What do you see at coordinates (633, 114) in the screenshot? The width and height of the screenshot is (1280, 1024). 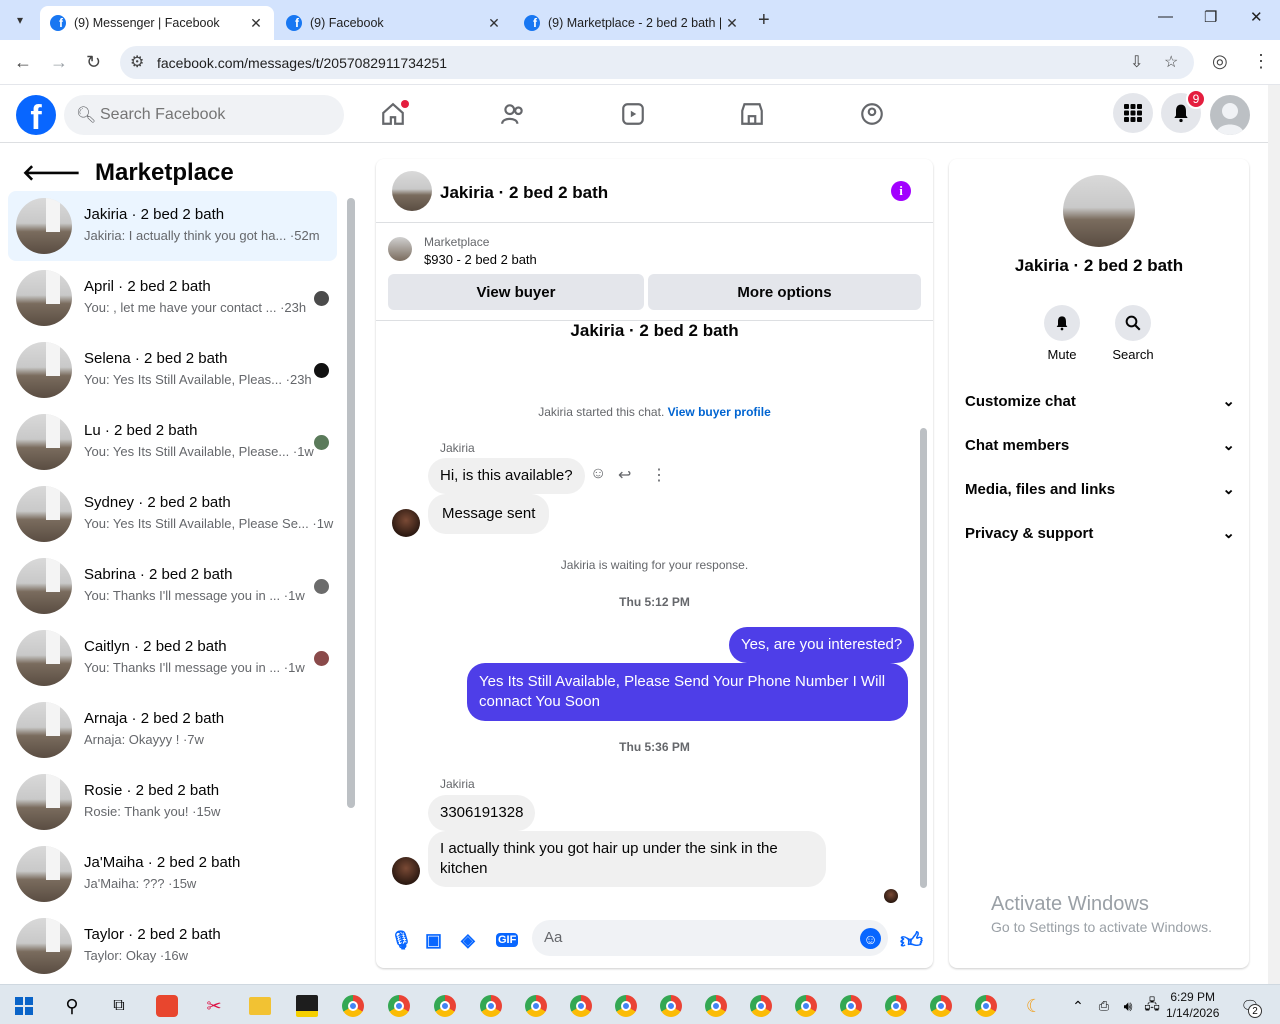 I see `video-icon` at bounding box center [633, 114].